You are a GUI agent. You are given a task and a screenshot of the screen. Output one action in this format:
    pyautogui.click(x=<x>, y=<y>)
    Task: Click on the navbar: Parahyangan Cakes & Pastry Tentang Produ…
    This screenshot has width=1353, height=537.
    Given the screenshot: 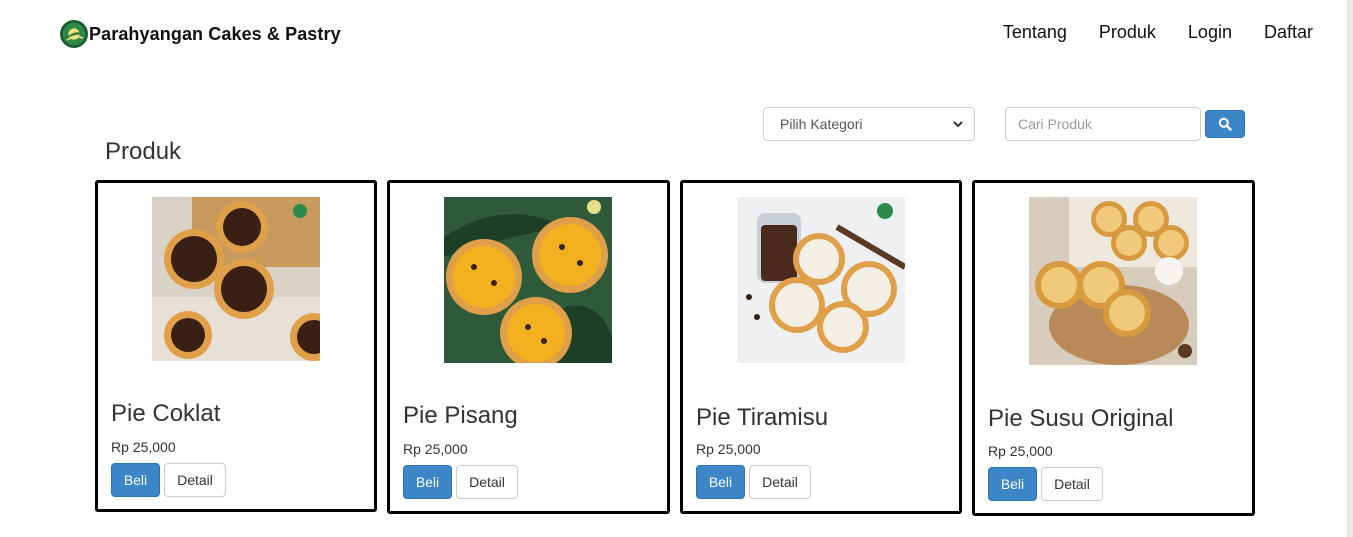 What is the action you would take?
    pyautogui.click(x=676, y=33)
    